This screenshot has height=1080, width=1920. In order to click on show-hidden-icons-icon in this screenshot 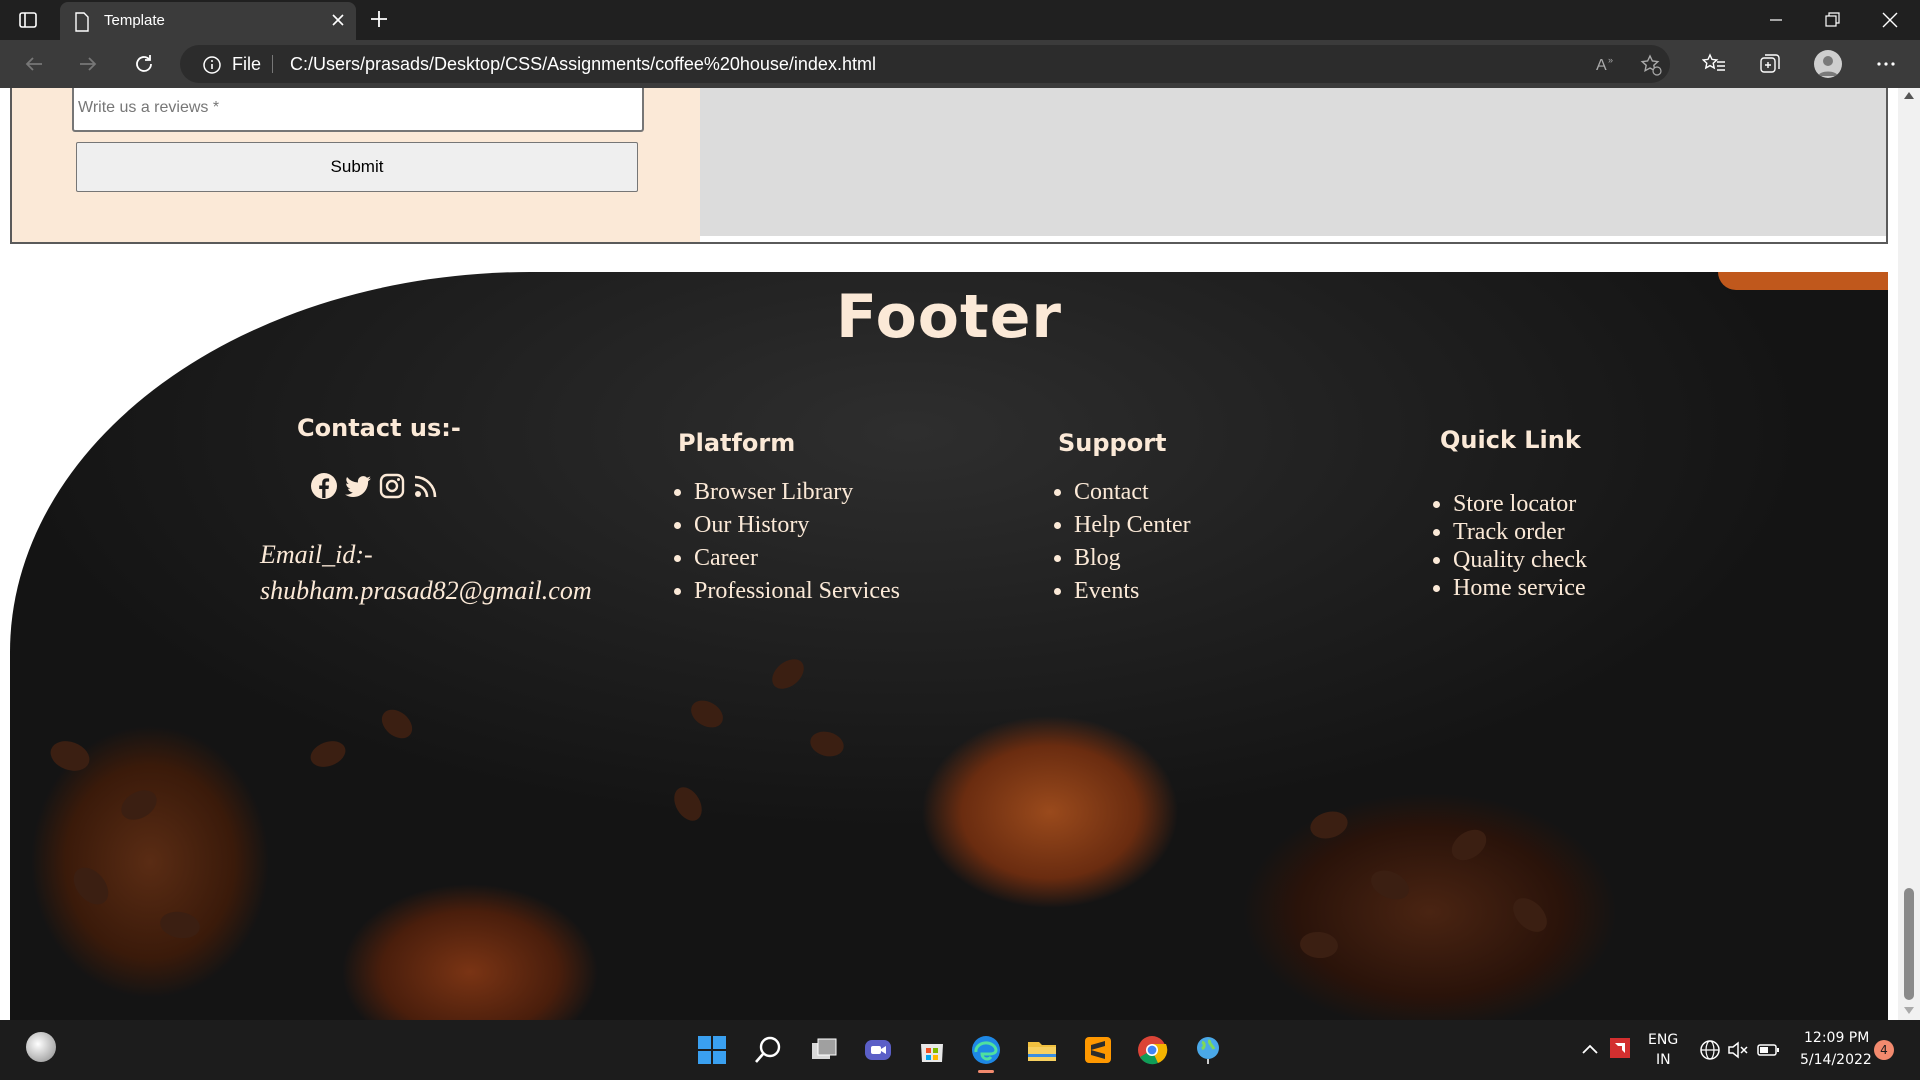, I will do `click(1590, 1050)`.